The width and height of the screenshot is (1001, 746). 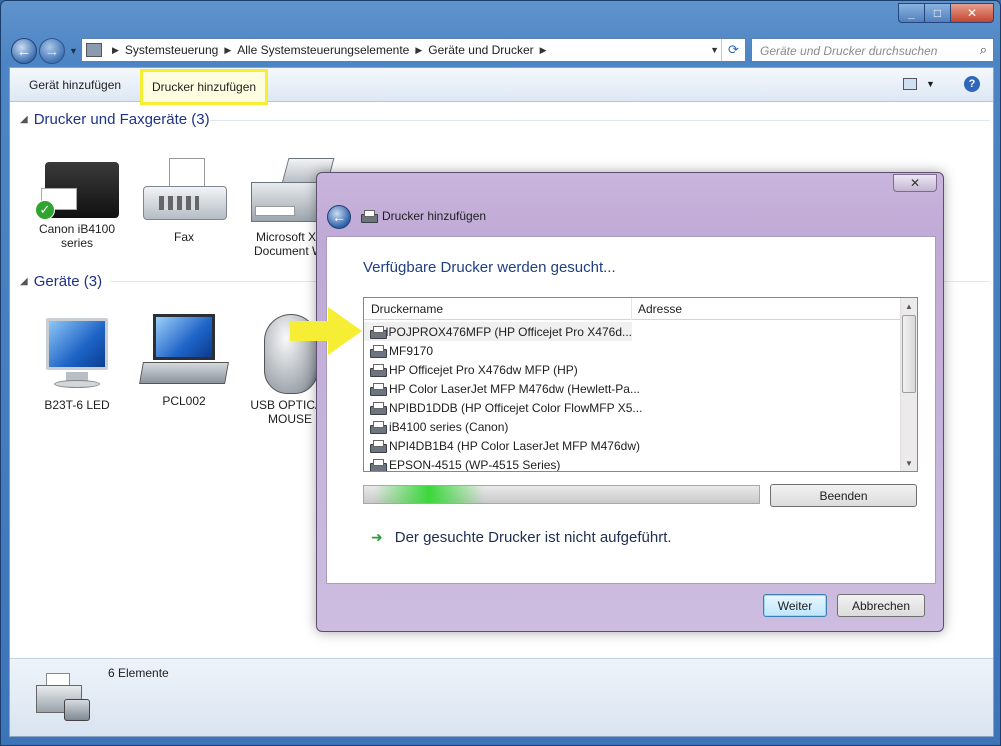 I want to click on minimize-button: _, so click(x=911, y=13).